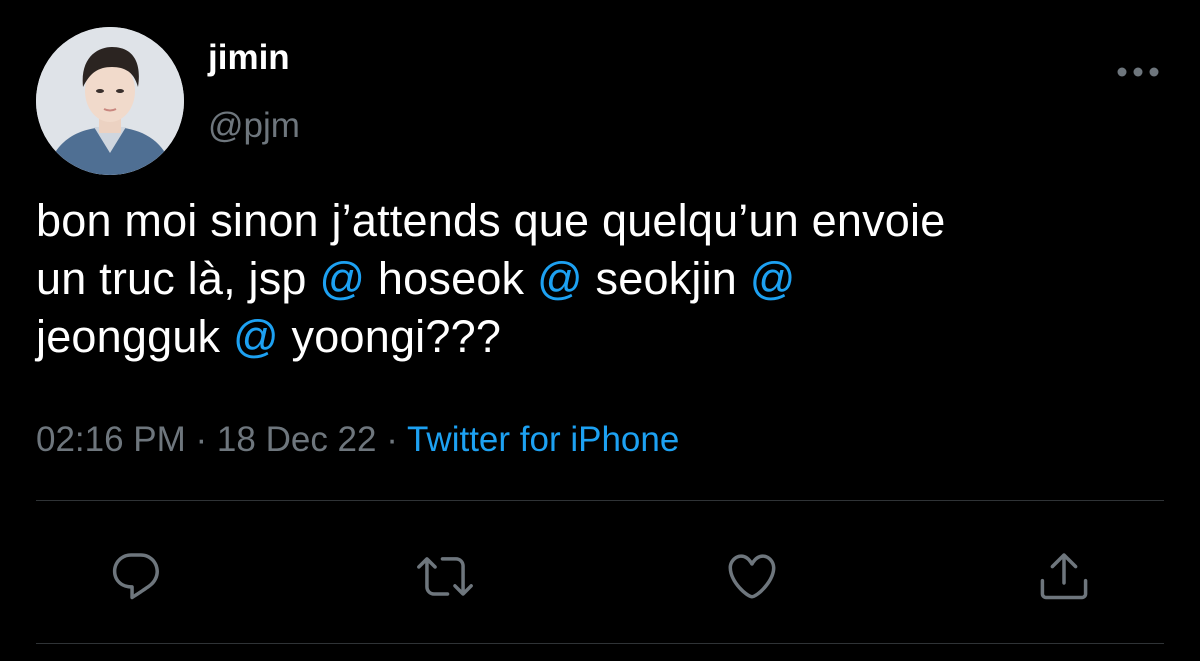 The width and height of the screenshot is (1200, 661). I want to click on more-icon, so click(1138, 72).